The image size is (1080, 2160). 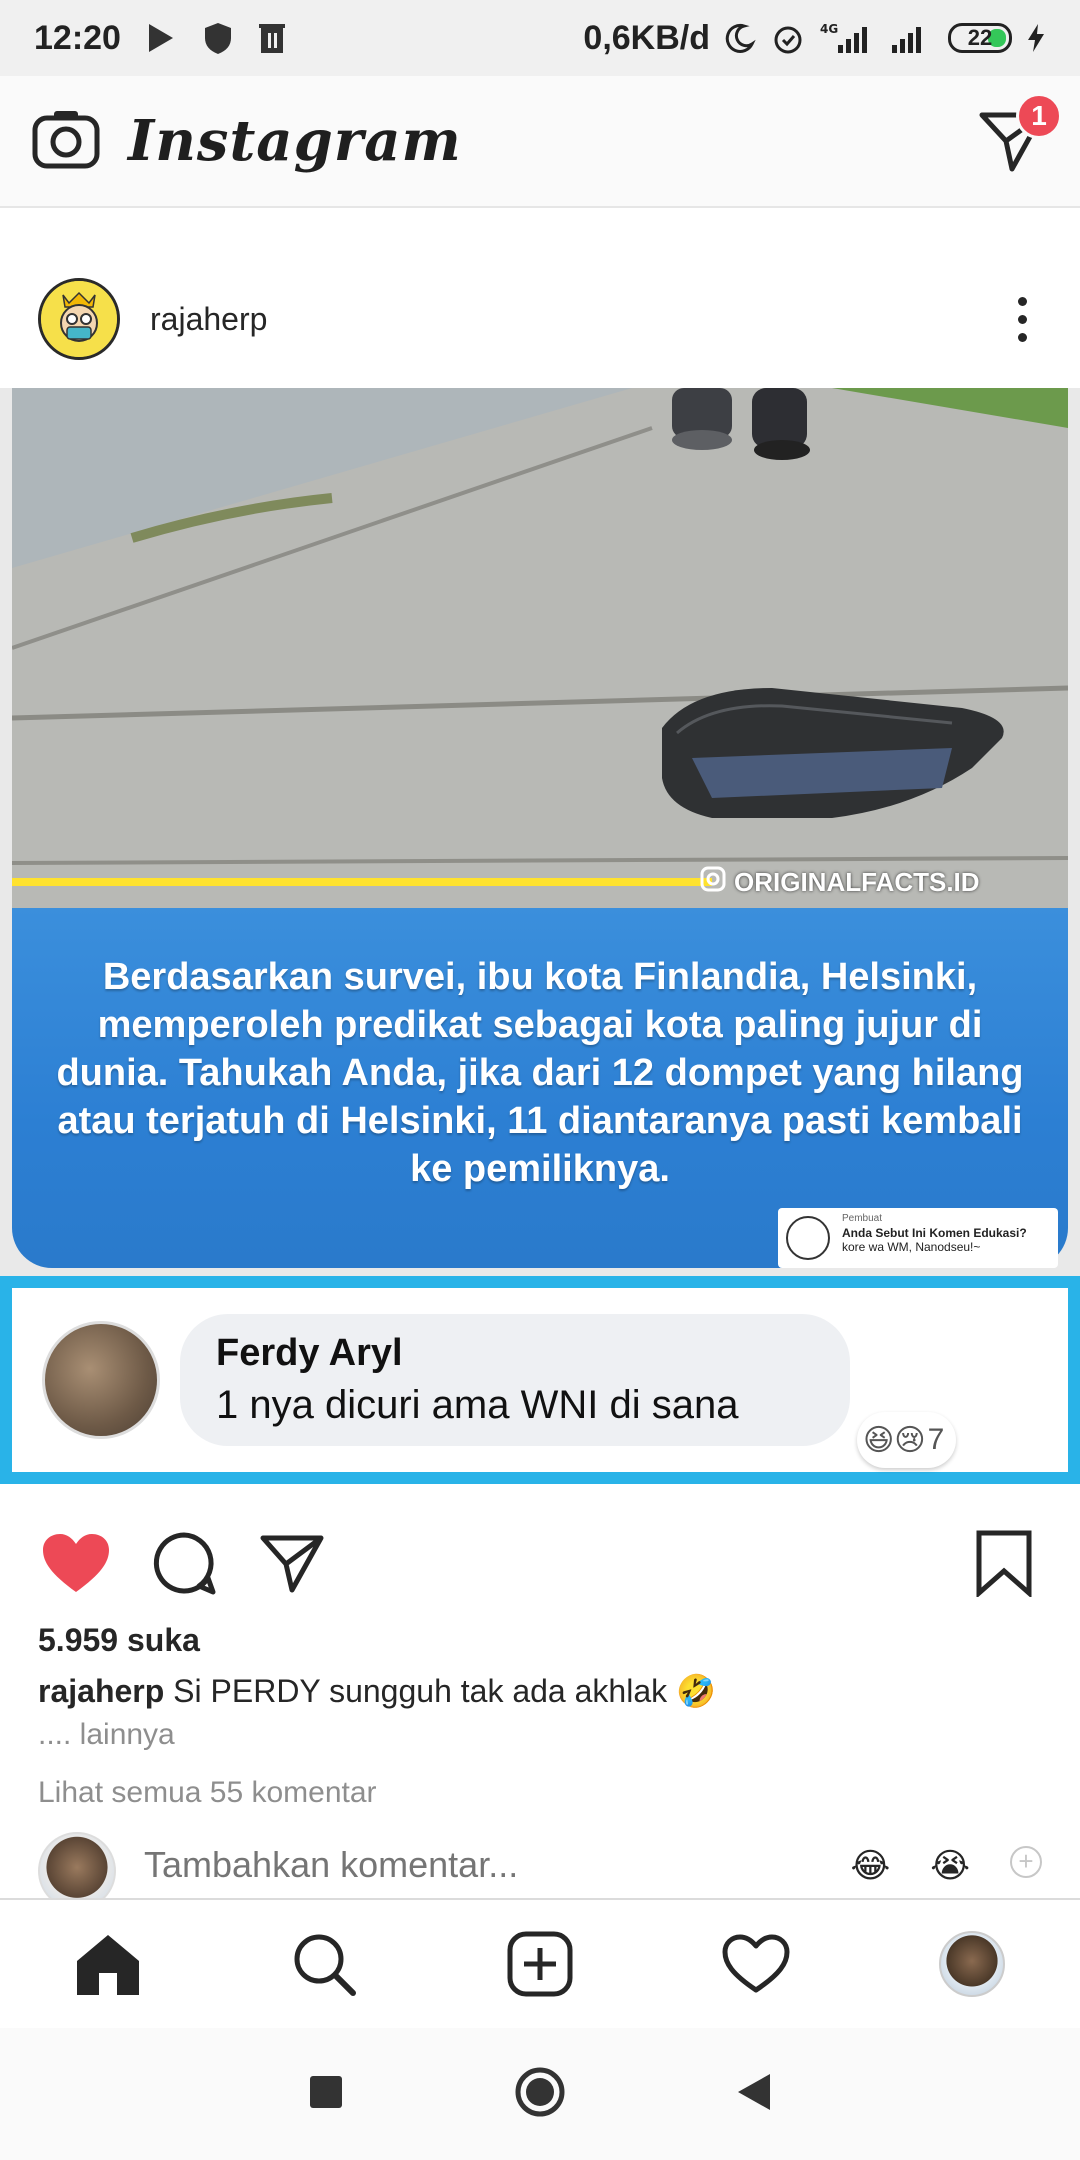 I want to click on credit-subtitle: kore wa WM, Nanodseu!~, so click(x=911, y=1247).